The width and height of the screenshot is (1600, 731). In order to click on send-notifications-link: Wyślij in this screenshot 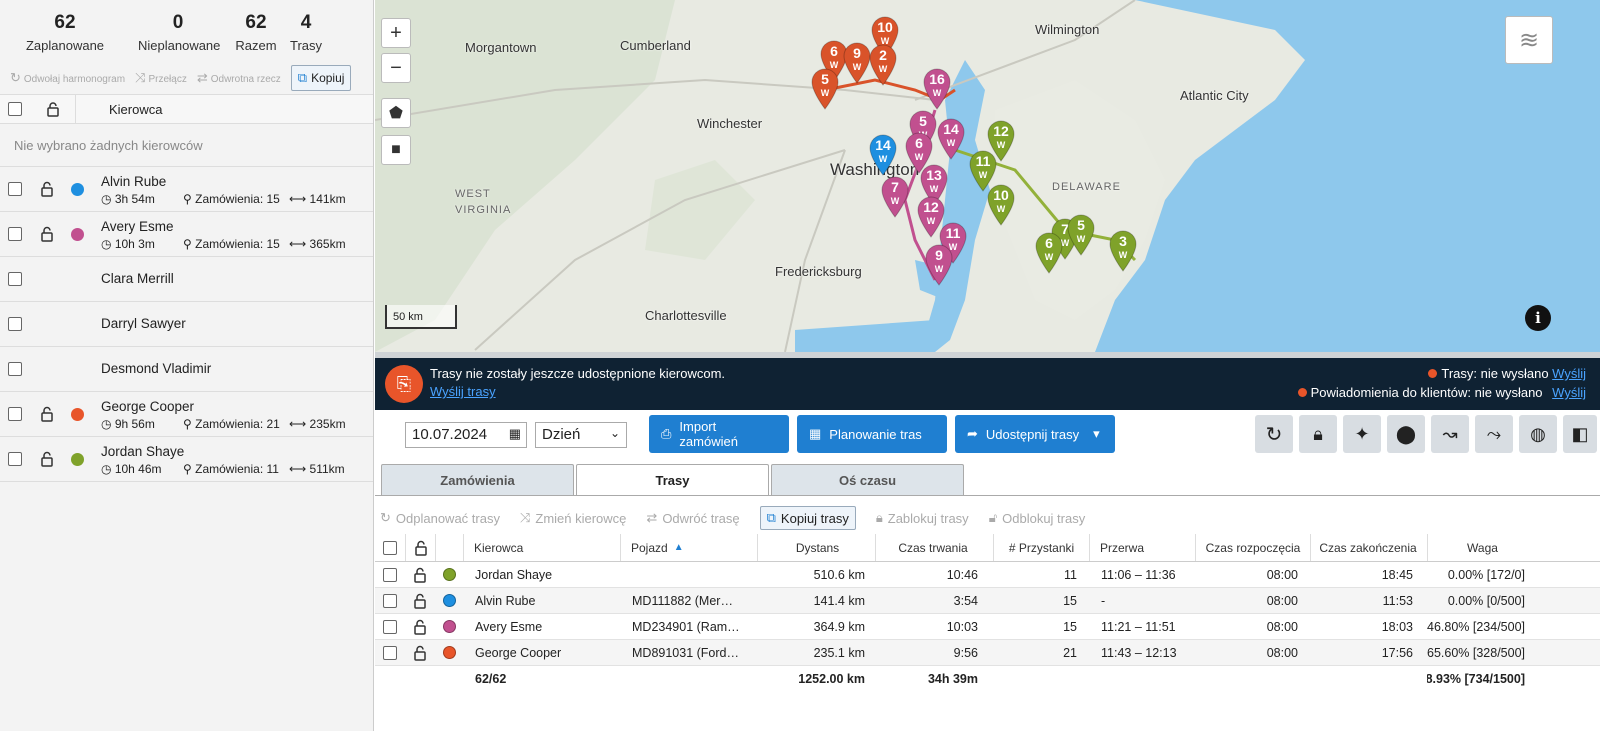, I will do `click(1569, 392)`.